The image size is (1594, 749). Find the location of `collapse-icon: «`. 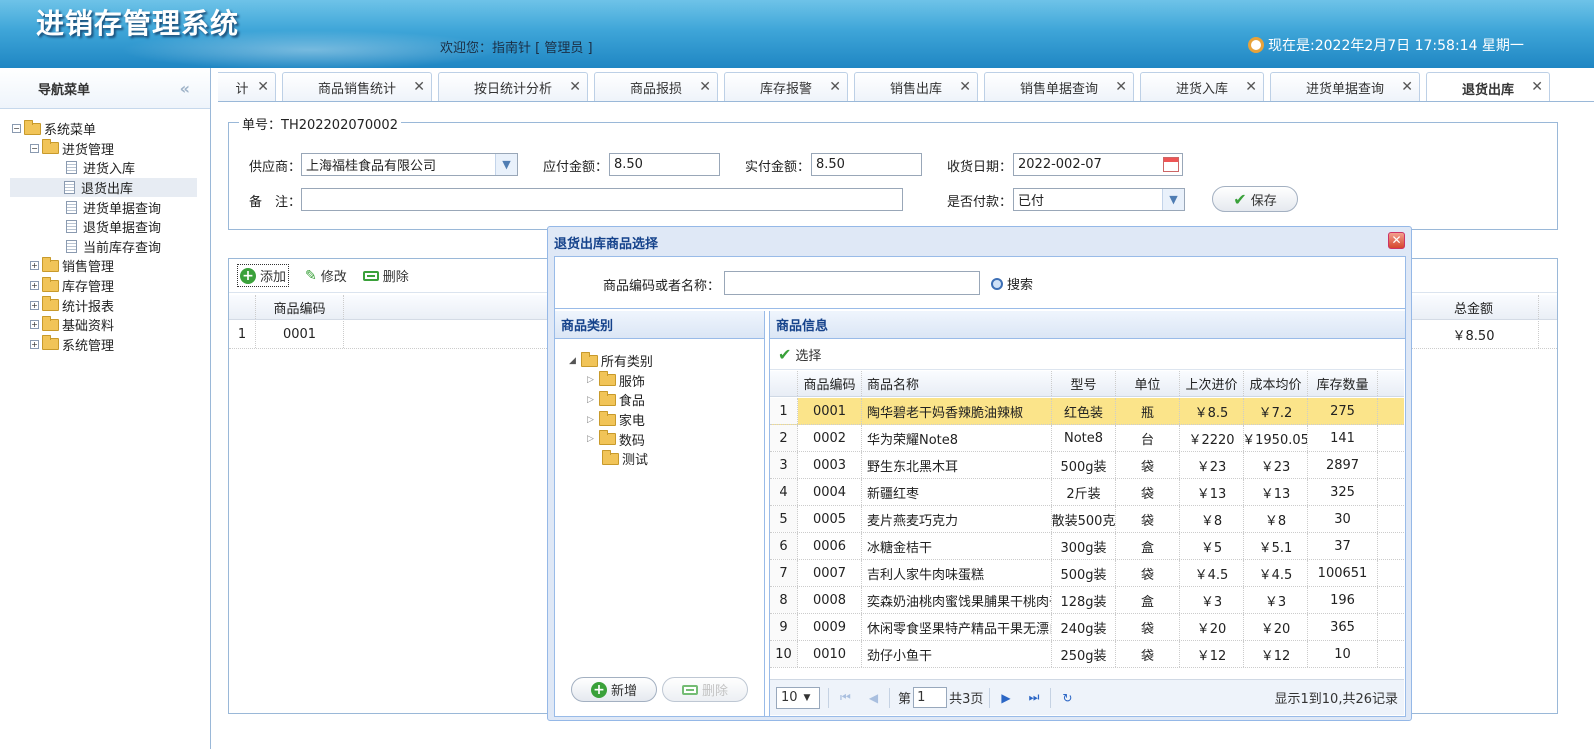

collapse-icon: « is located at coordinates (185, 88).